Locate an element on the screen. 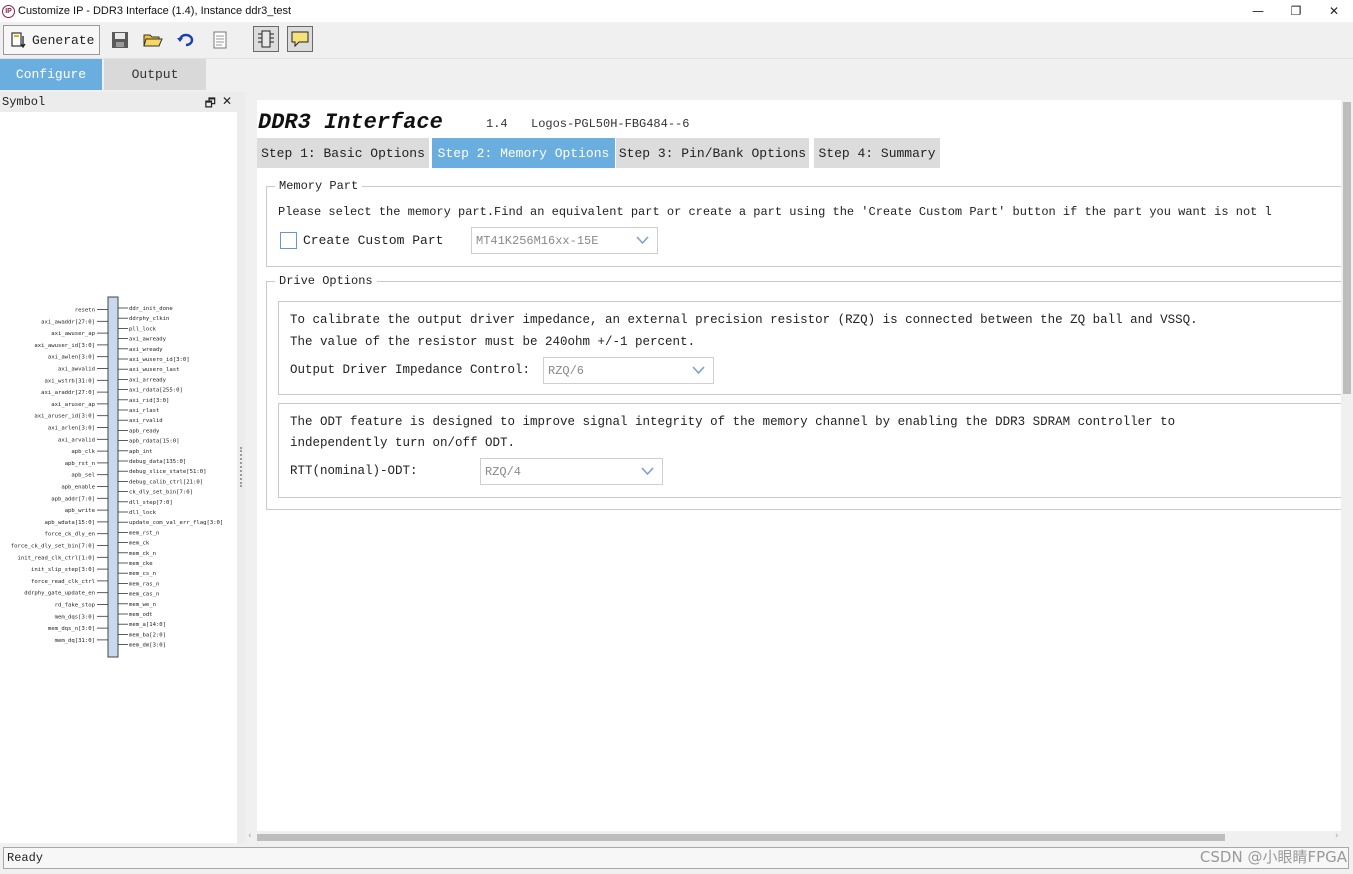 The width and height of the screenshot is (1353, 874). output-pin-label: mem_a[14:0] is located at coordinates (147, 625).